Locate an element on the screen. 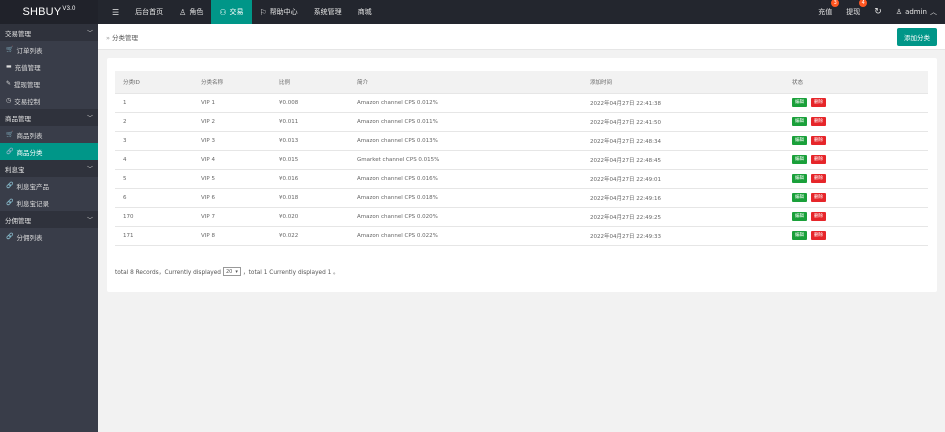 Image resolution: width=945 pixels, height=432 pixels. chevron-down-icon: ▾ is located at coordinates (236, 271).